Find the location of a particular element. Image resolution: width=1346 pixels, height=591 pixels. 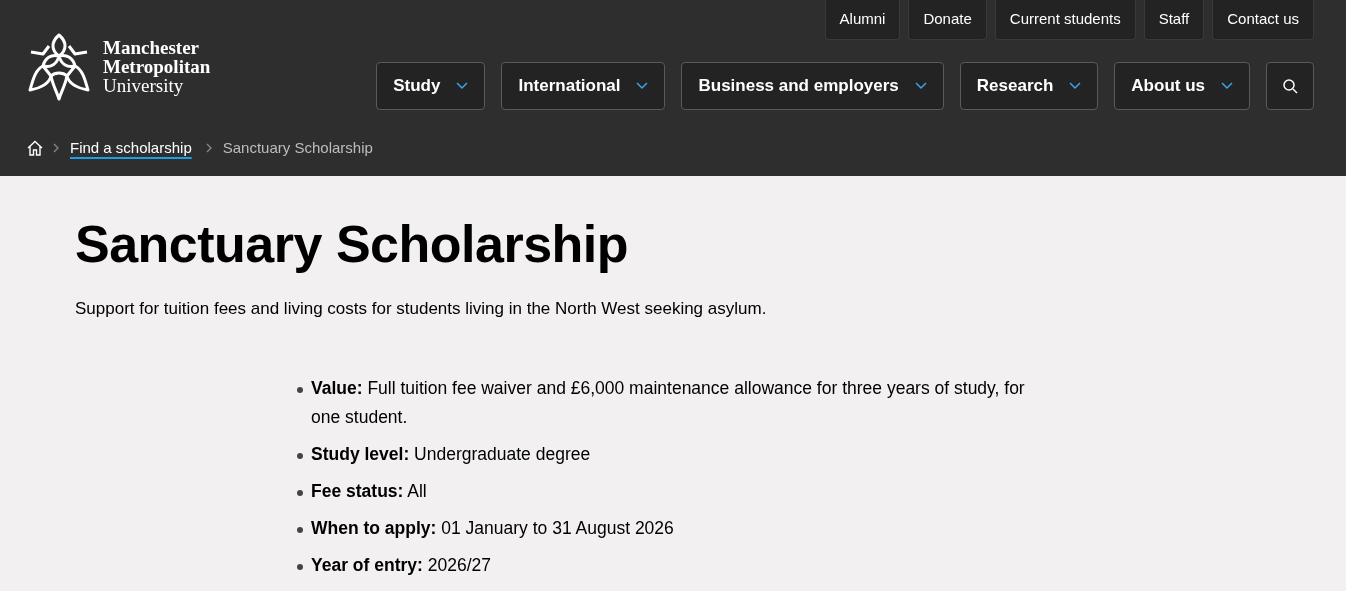

utility-link: Contact us is located at coordinates (1263, 20).